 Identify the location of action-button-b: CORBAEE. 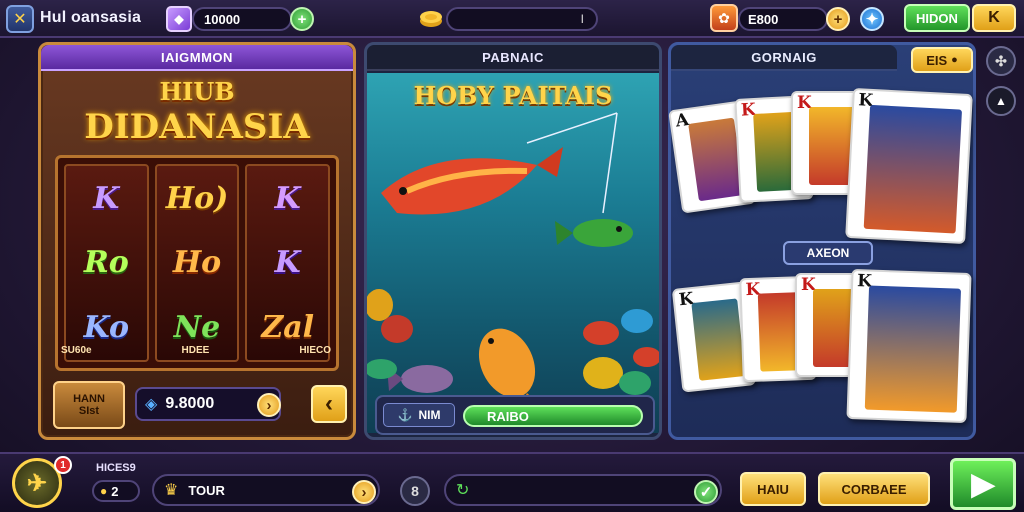
(874, 489).